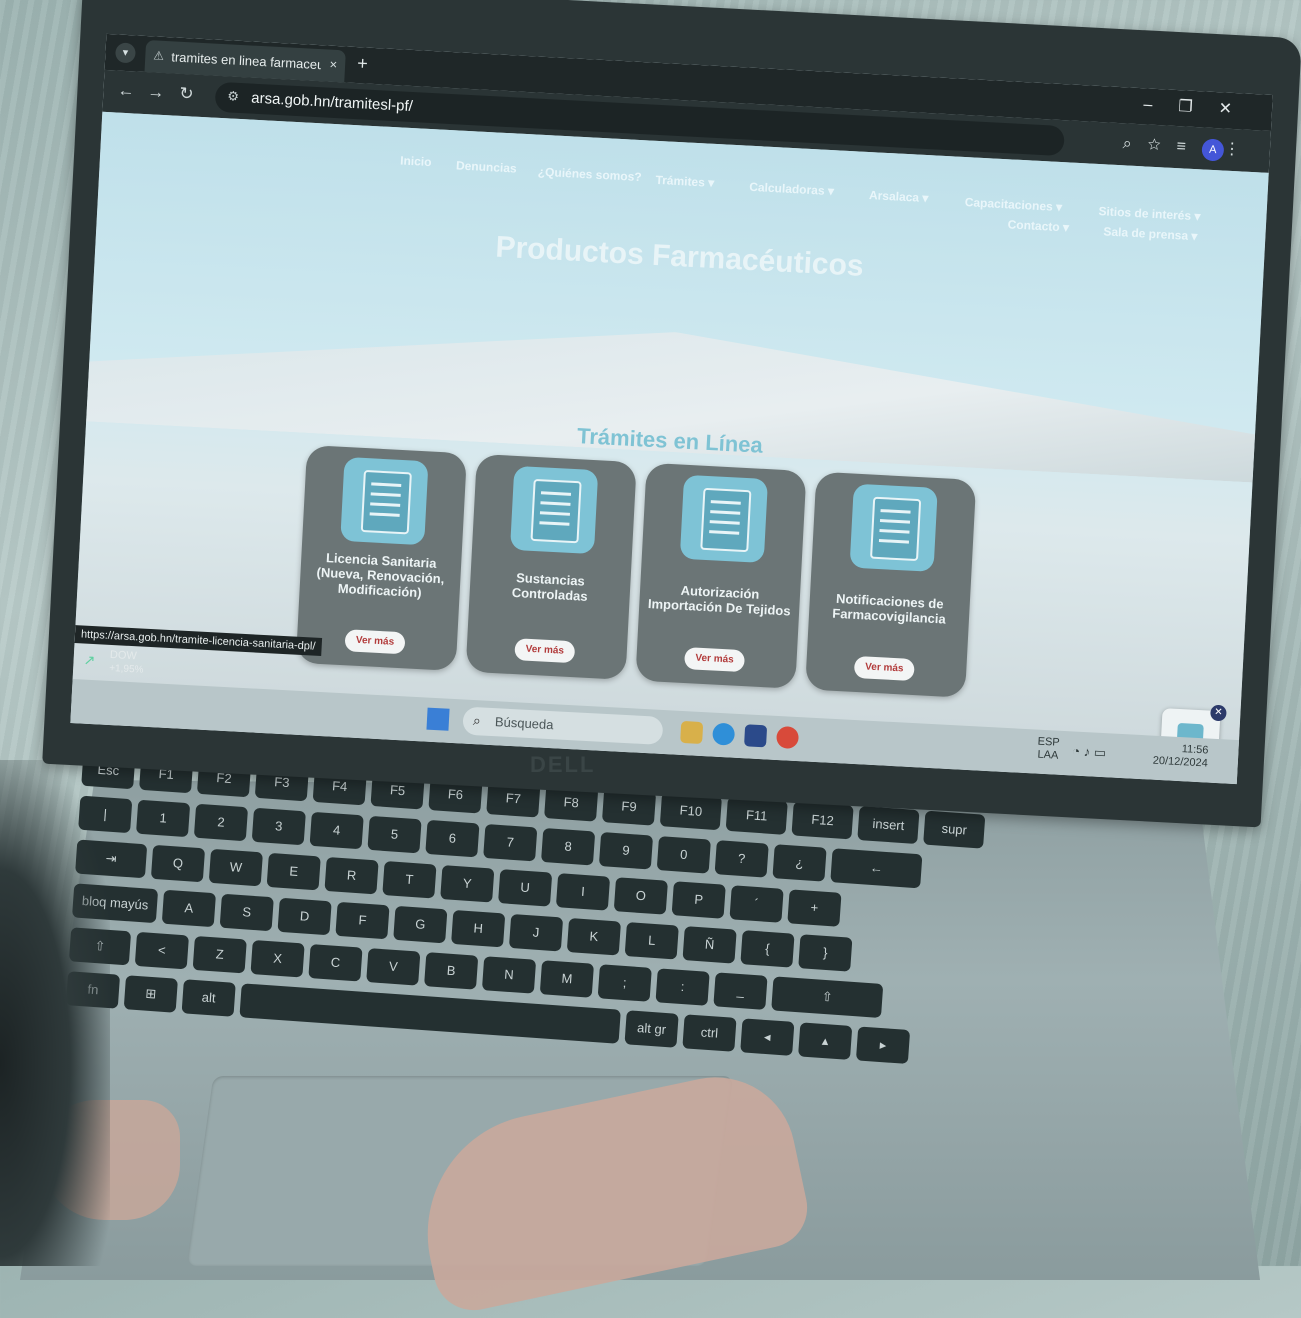 The height and width of the screenshot is (1318, 1301). I want to click on ticker-change: +1,95%, so click(126, 669).